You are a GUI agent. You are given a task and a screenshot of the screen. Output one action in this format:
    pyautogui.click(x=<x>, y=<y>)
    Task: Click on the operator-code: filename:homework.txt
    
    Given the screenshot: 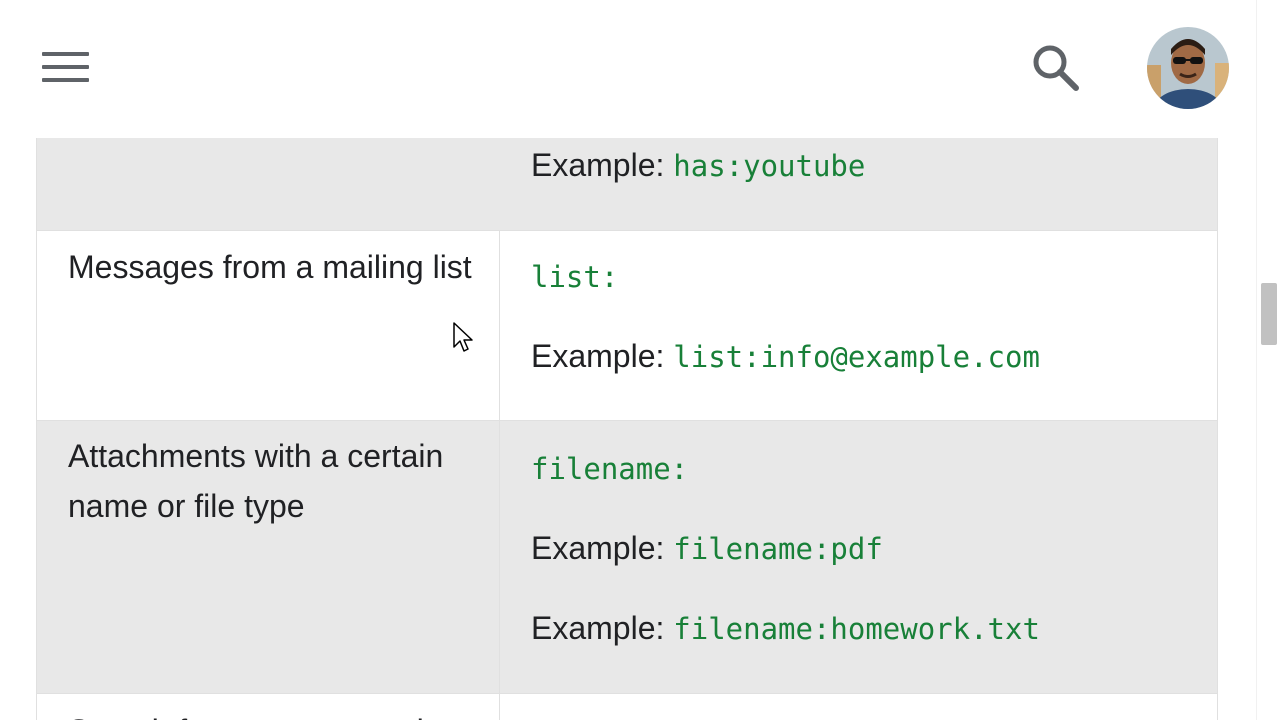 What is the action you would take?
    pyautogui.click(x=856, y=629)
    